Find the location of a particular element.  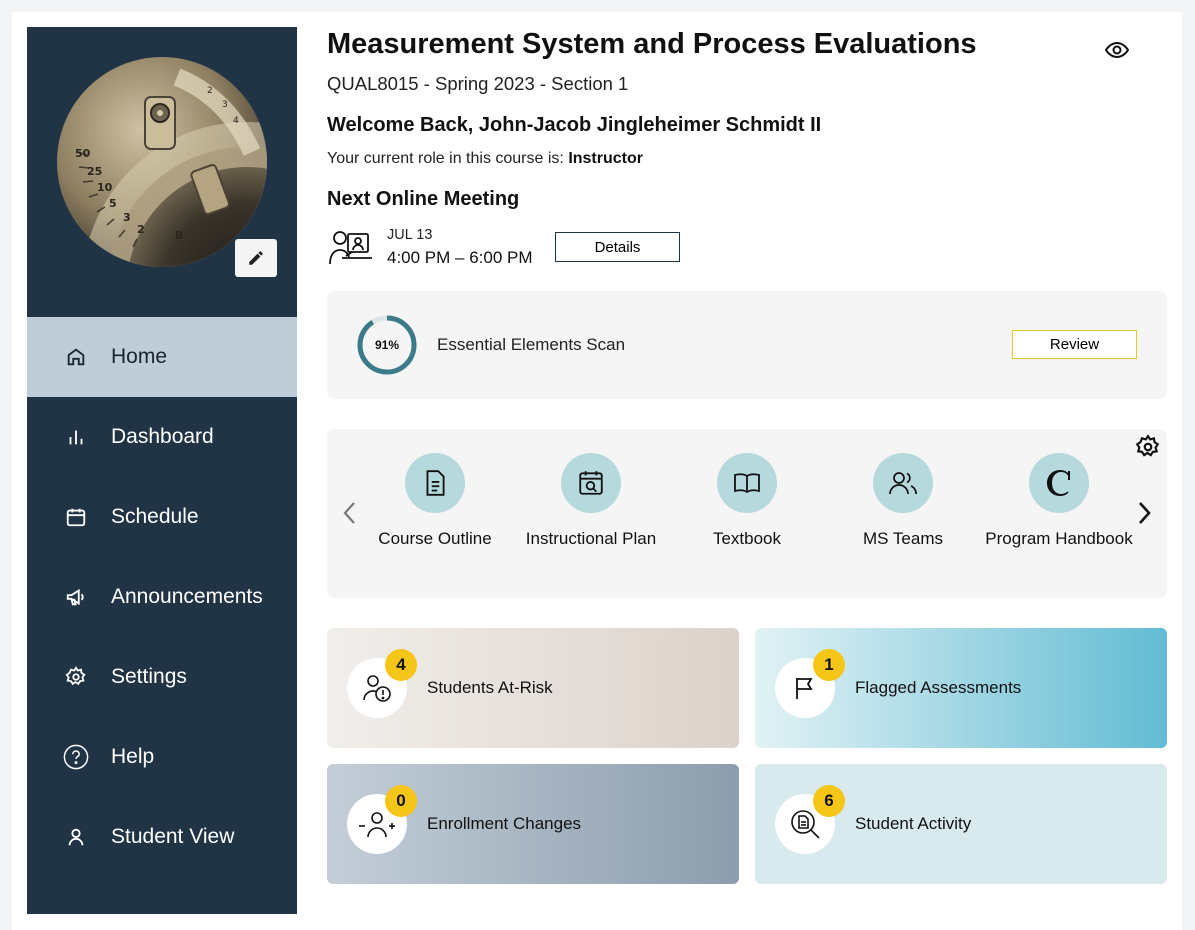

edit-image-button is located at coordinates (256, 258).